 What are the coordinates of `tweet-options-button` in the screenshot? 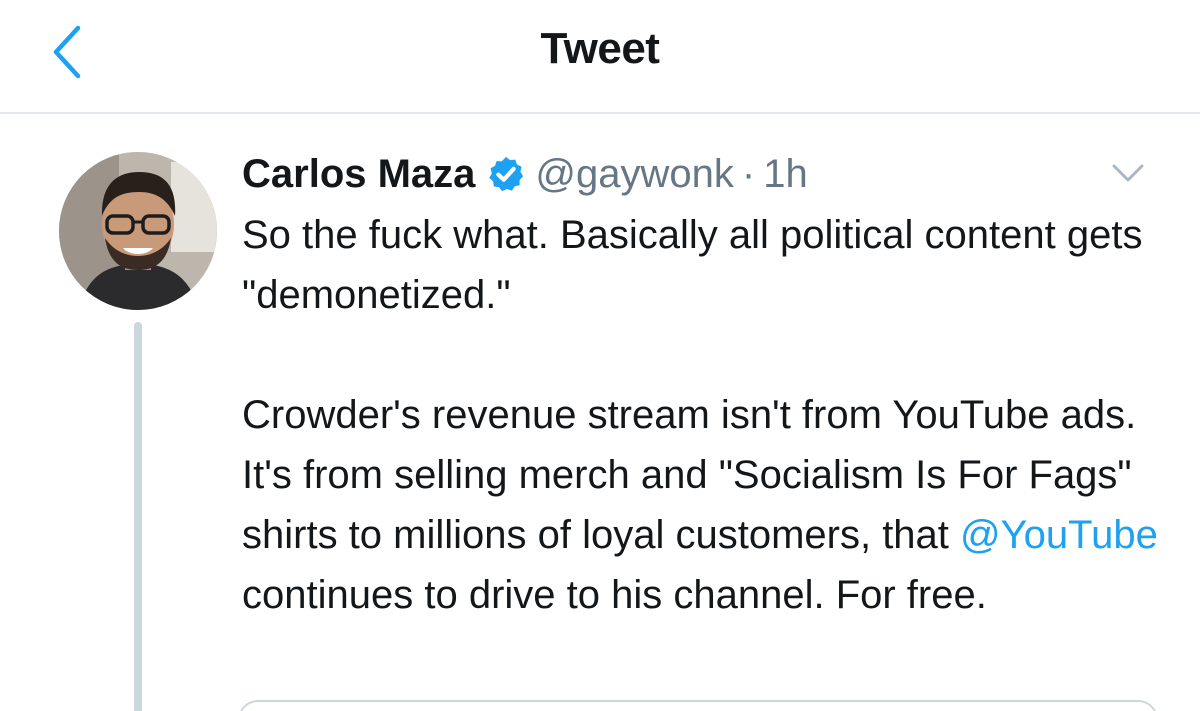 It's located at (1128, 174).